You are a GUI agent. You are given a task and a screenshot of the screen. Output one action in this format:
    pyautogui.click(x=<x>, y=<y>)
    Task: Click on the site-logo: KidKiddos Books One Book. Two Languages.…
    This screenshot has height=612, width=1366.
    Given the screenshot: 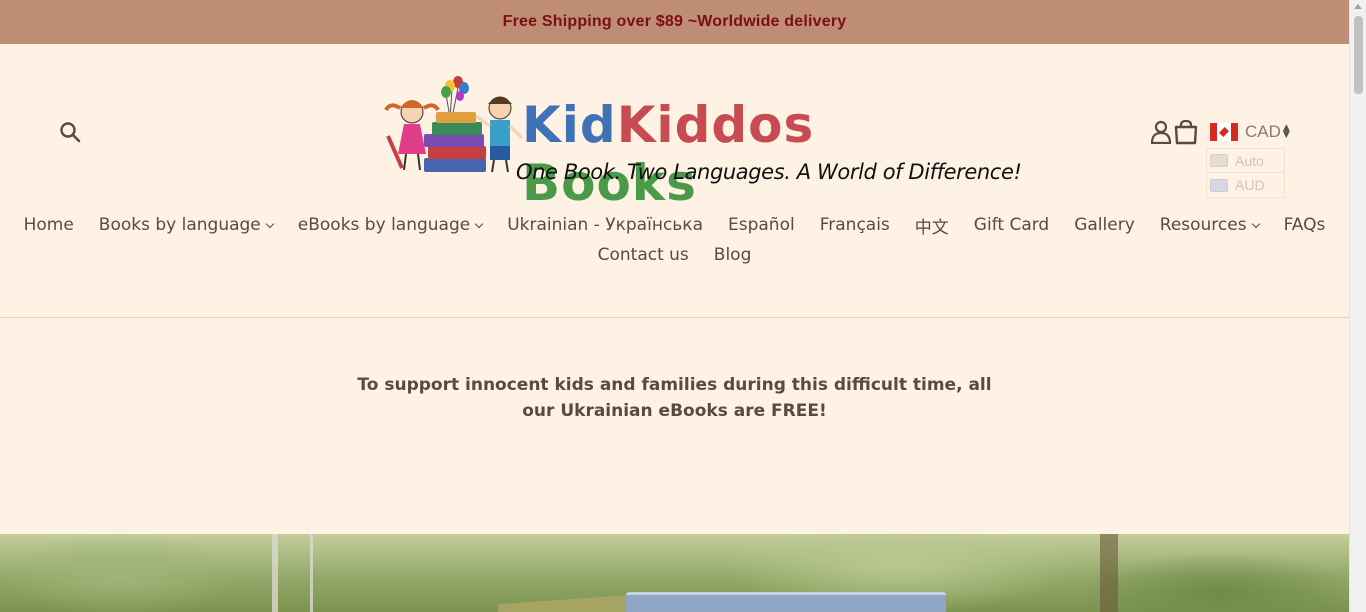 What is the action you would take?
    pyautogui.click(x=700, y=142)
    